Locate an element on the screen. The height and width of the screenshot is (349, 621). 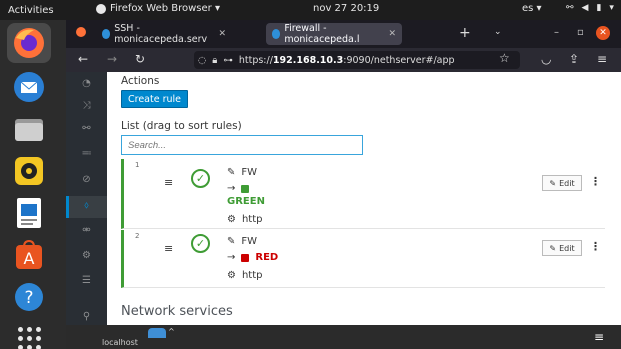
software-center-icon: A is located at coordinates (29, 254).